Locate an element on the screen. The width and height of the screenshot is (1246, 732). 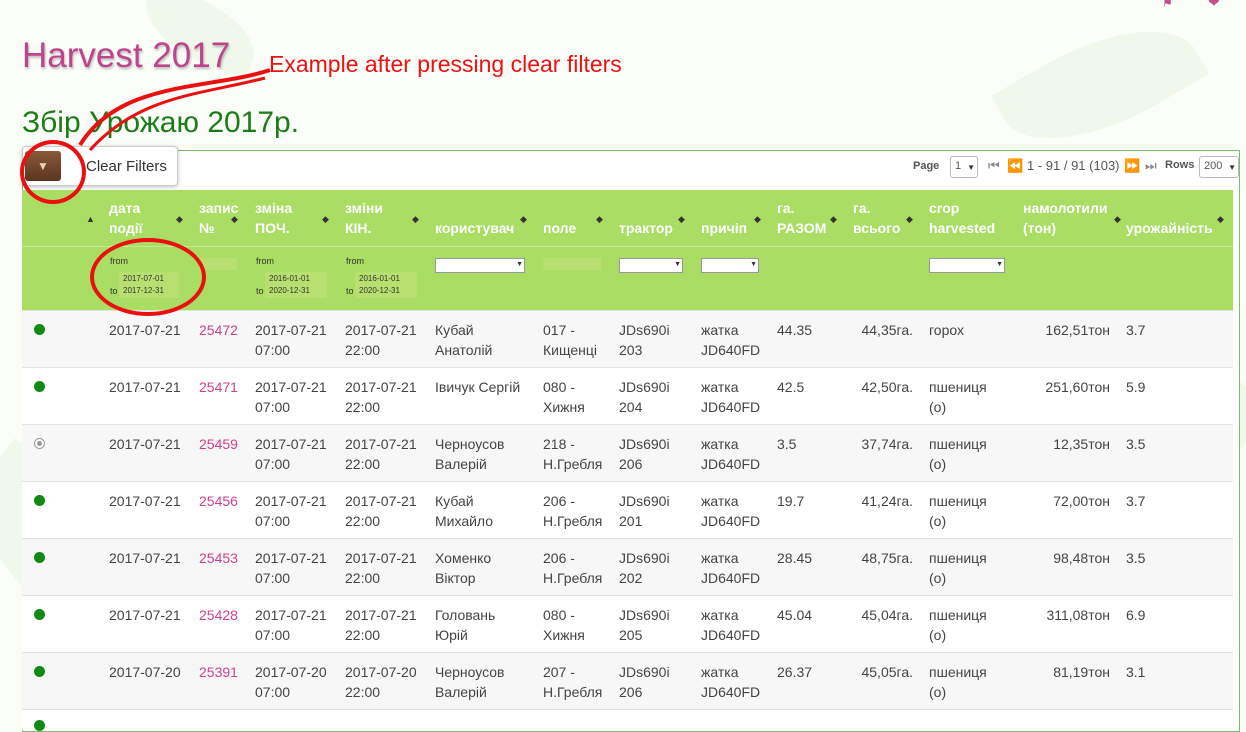
record-link: 25459 is located at coordinates (218, 444).